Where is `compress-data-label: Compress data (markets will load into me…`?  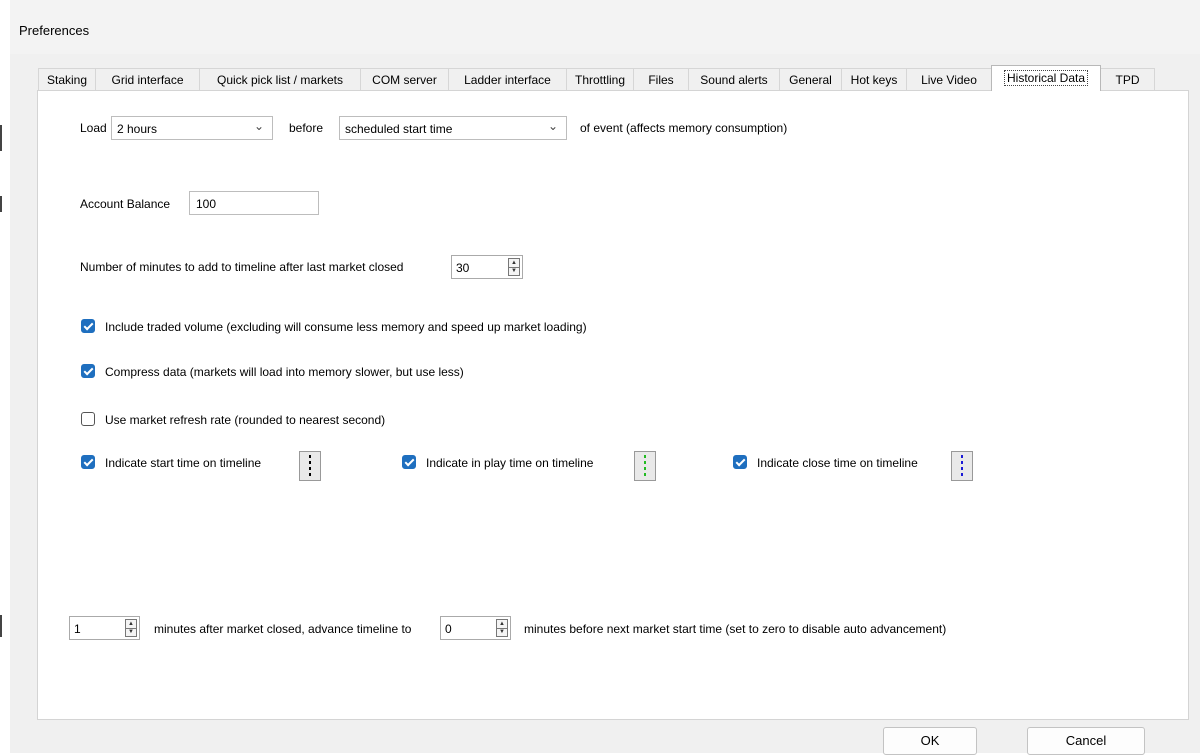
compress-data-label: Compress data (markets will load into me… is located at coordinates (284, 372).